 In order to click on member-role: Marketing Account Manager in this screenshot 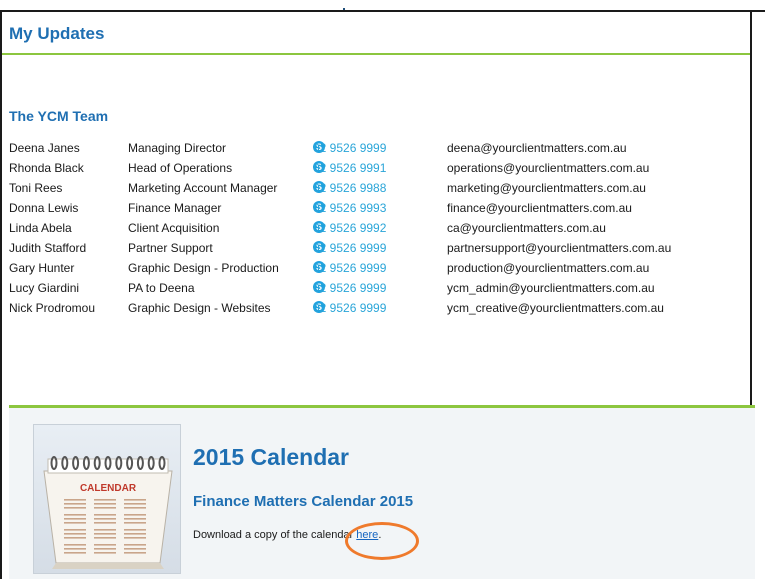, I will do `click(203, 188)`.